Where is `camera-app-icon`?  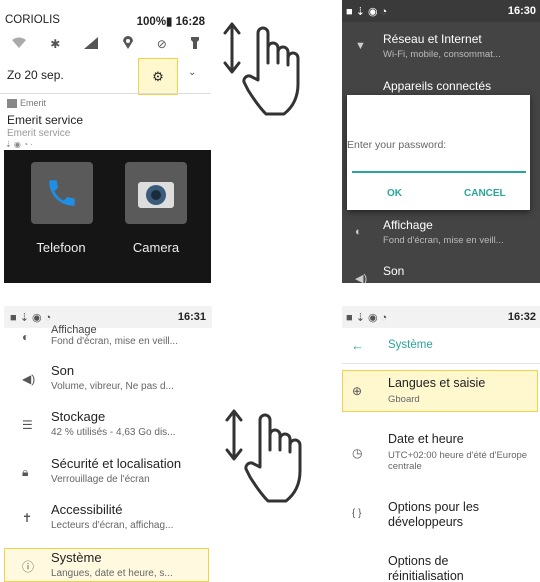
camera-app-icon is located at coordinates (156, 193).